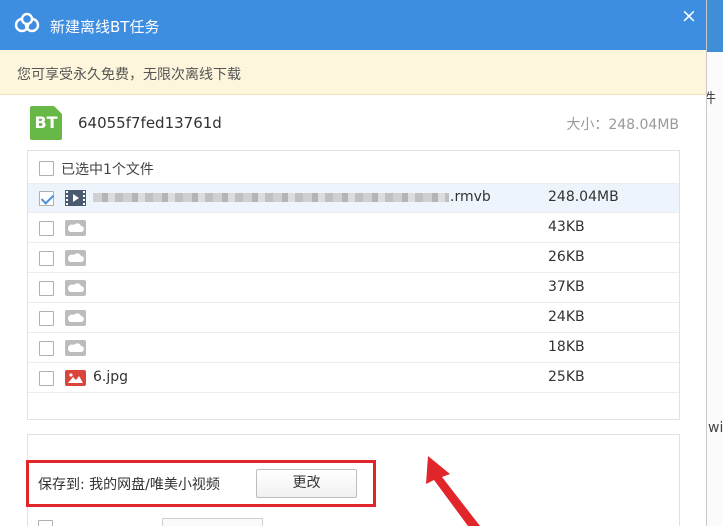 Image resolution: width=723 pixels, height=526 pixels. I want to click on dialog-title: 新建离线BT任务, so click(105, 27).